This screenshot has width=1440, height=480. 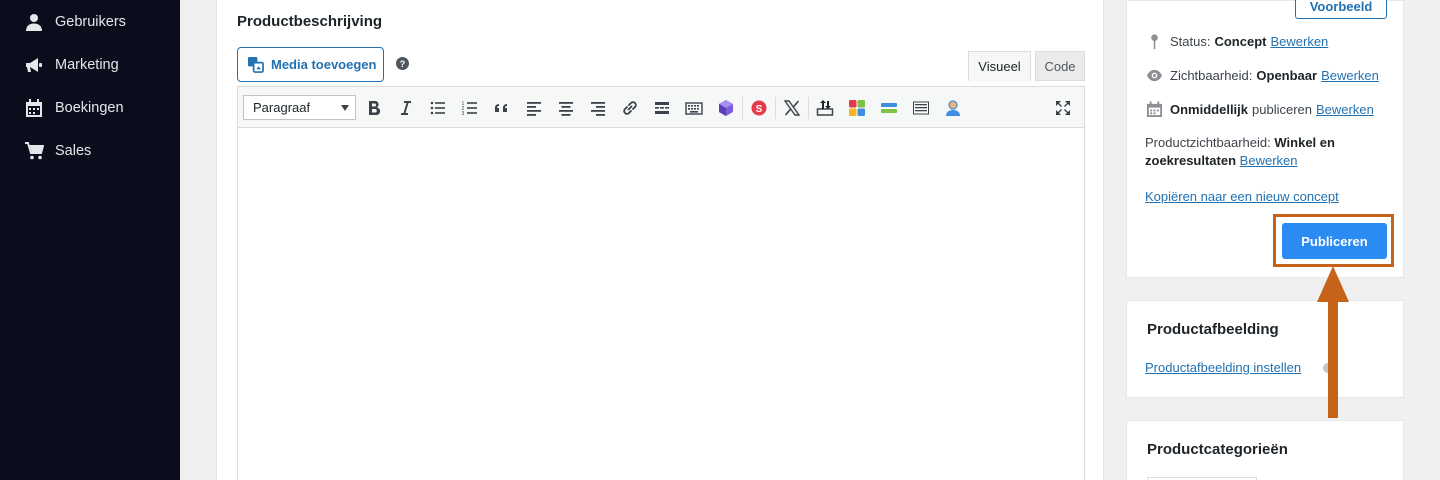 I want to click on schedule-row: Onmiddellijk publiceren Bewerken, so click(x=1259, y=109).